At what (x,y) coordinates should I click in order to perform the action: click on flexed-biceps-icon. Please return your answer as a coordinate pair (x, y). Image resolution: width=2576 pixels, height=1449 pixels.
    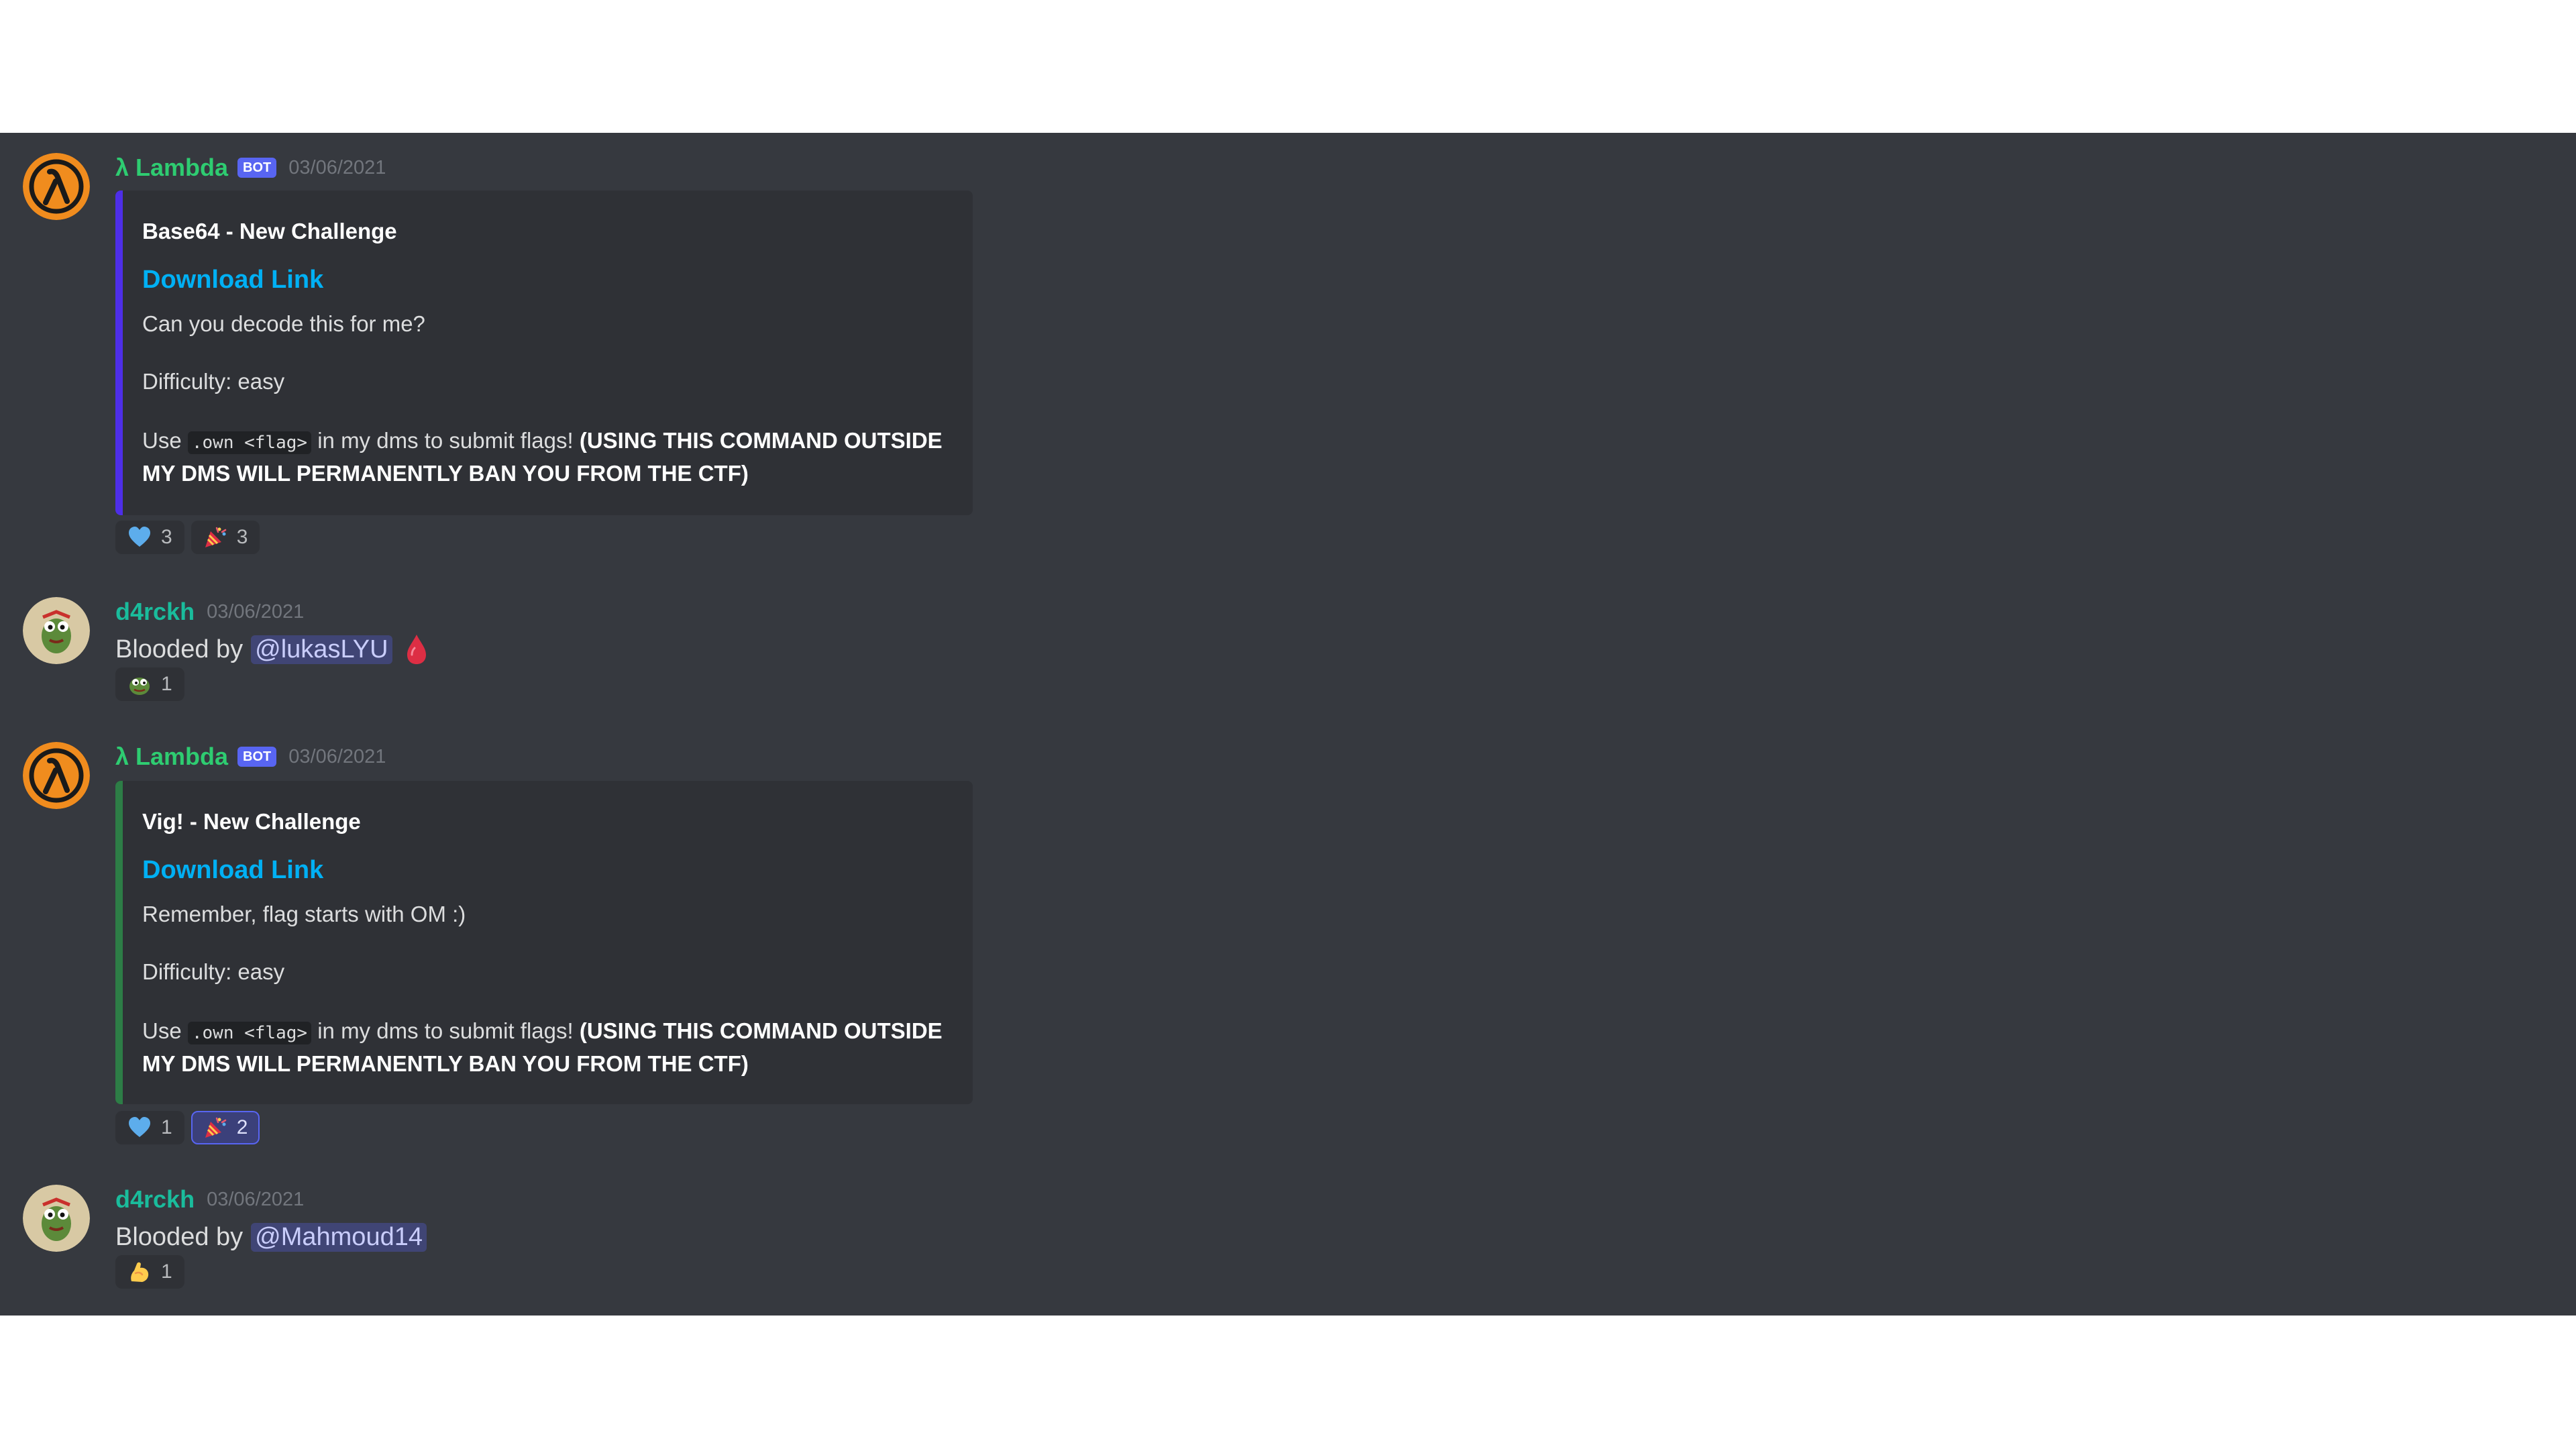
    Looking at the image, I should click on (140, 1272).